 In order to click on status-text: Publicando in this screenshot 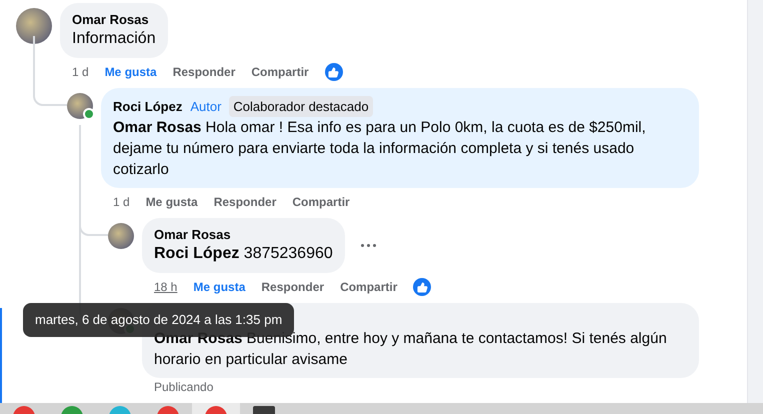, I will do `click(183, 386)`.